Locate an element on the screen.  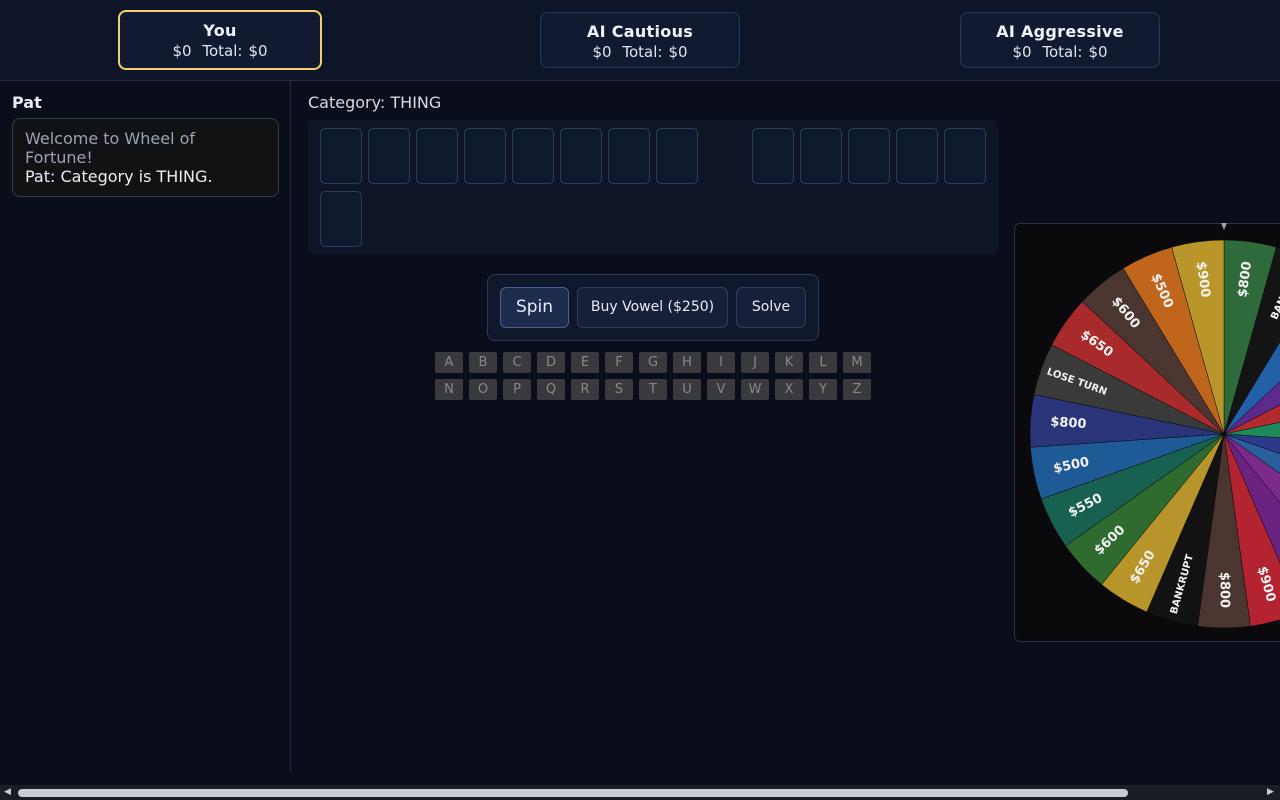
action-panel: Spin Buy Vowel ($250) Solve is located at coordinates (653, 307).